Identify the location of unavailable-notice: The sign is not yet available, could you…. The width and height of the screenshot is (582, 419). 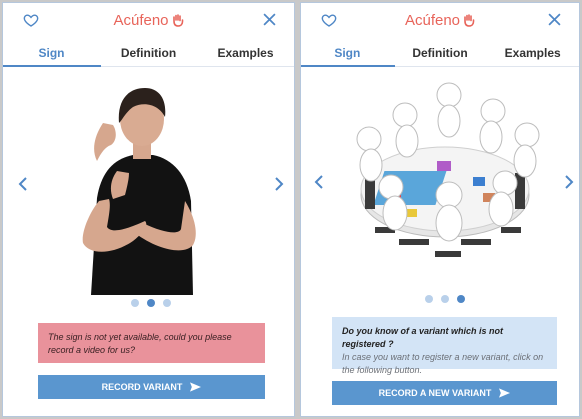
(151, 343).